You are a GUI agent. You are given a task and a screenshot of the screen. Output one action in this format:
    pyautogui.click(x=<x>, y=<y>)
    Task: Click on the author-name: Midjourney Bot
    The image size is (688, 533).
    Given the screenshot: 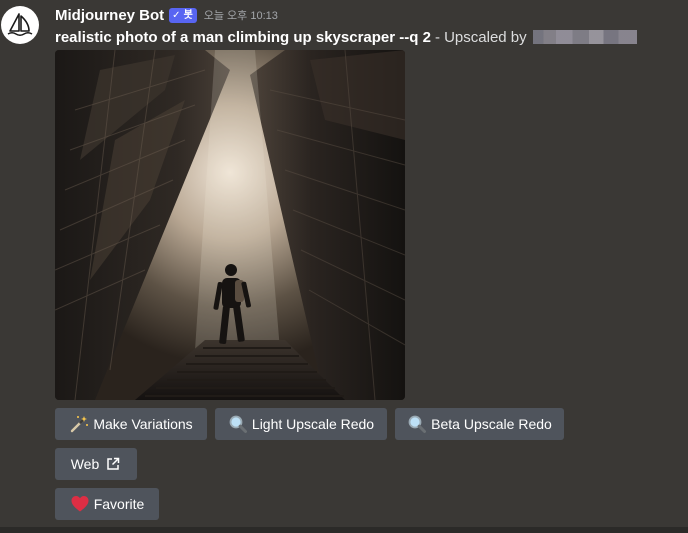 What is the action you would take?
    pyautogui.click(x=109, y=15)
    